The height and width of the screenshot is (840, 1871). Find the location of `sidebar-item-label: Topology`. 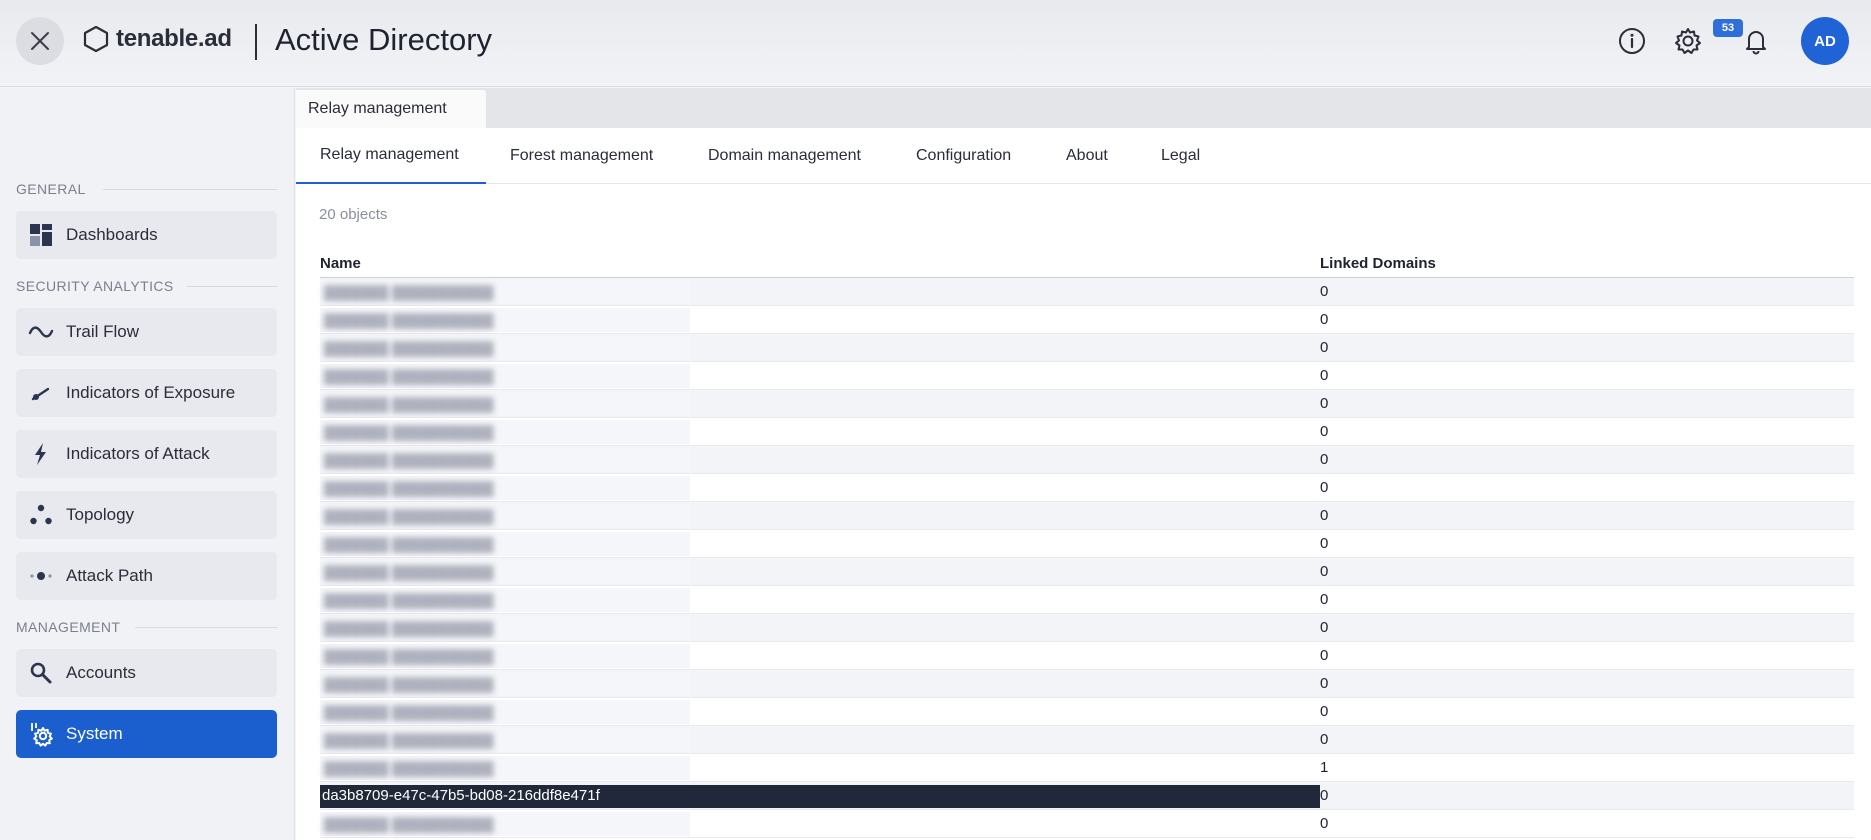

sidebar-item-label: Topology is located at coordinates (100, 514).